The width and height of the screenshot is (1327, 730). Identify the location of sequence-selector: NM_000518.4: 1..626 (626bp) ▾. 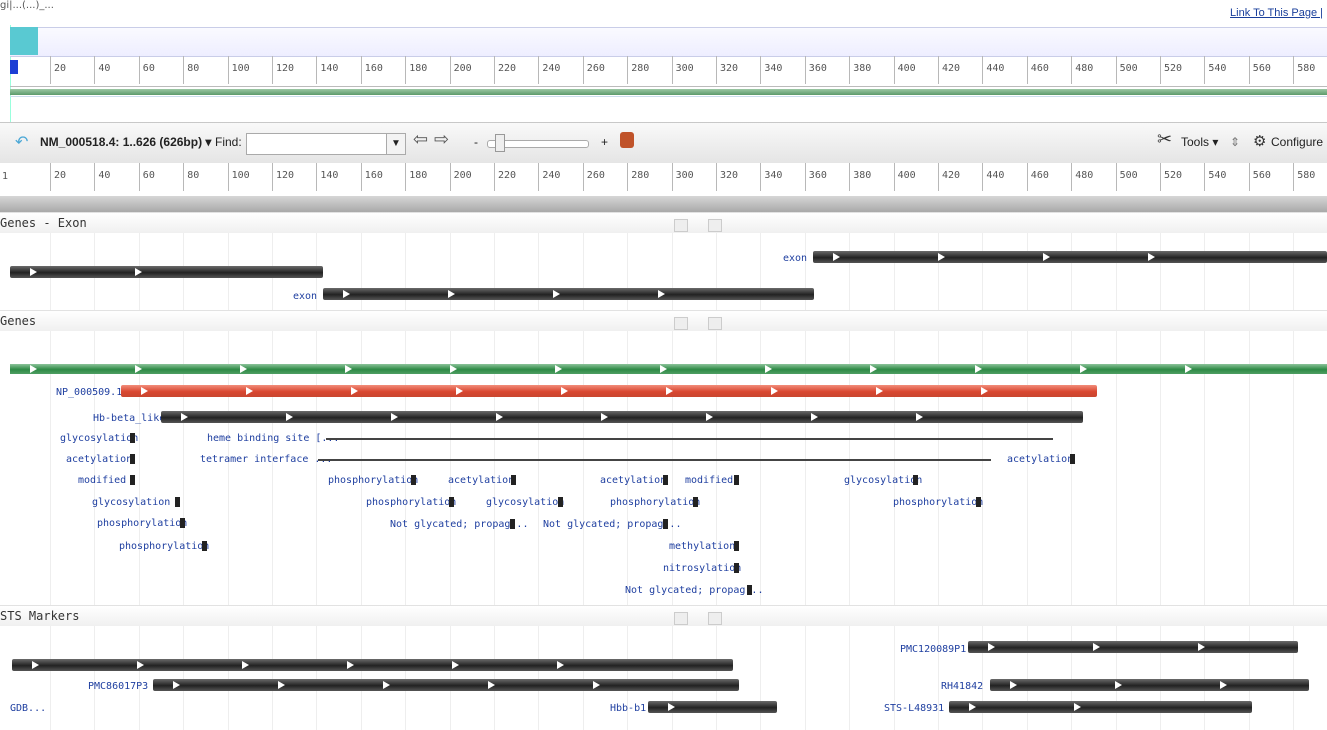
(125, 142).